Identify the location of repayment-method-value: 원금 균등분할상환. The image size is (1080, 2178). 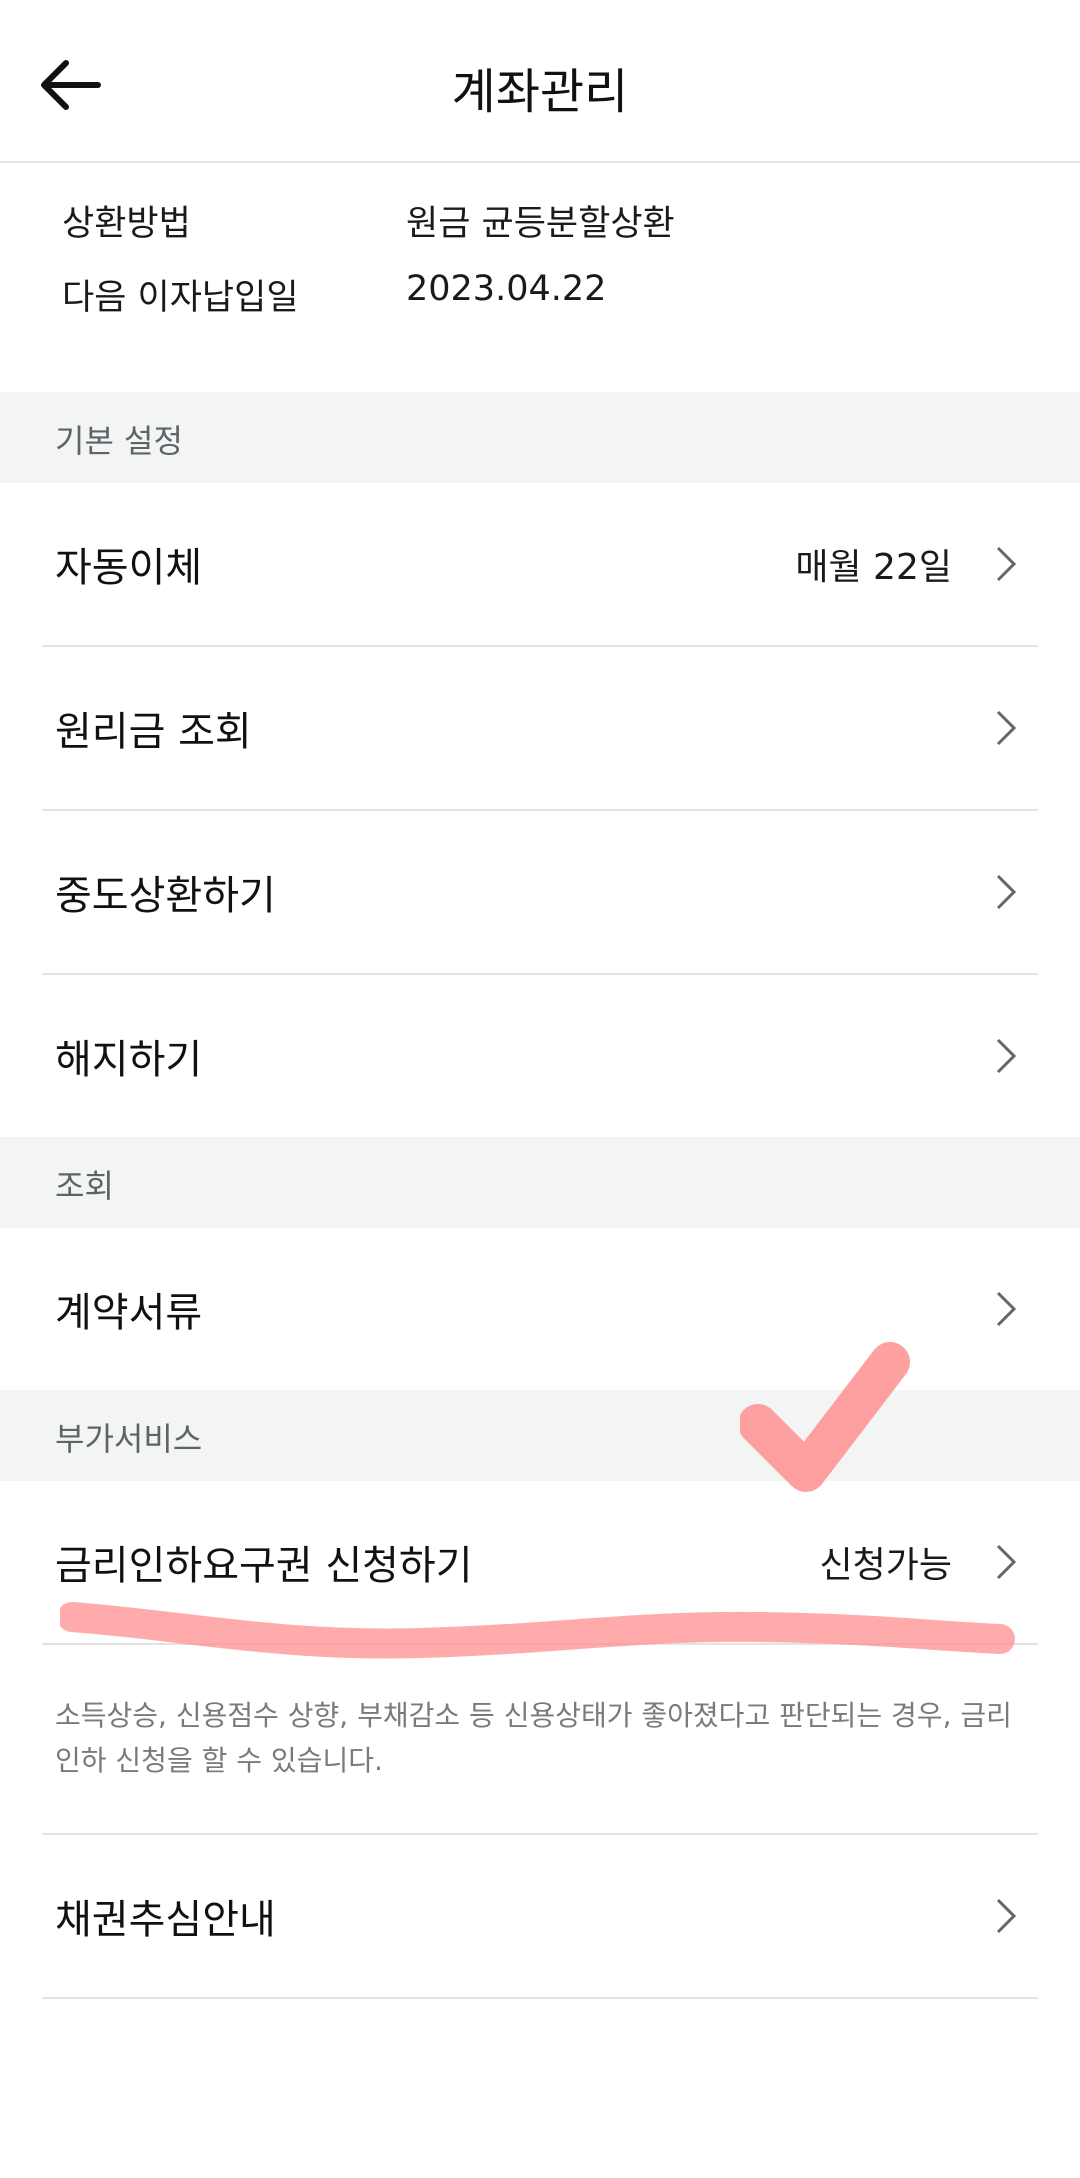
(540, 224).